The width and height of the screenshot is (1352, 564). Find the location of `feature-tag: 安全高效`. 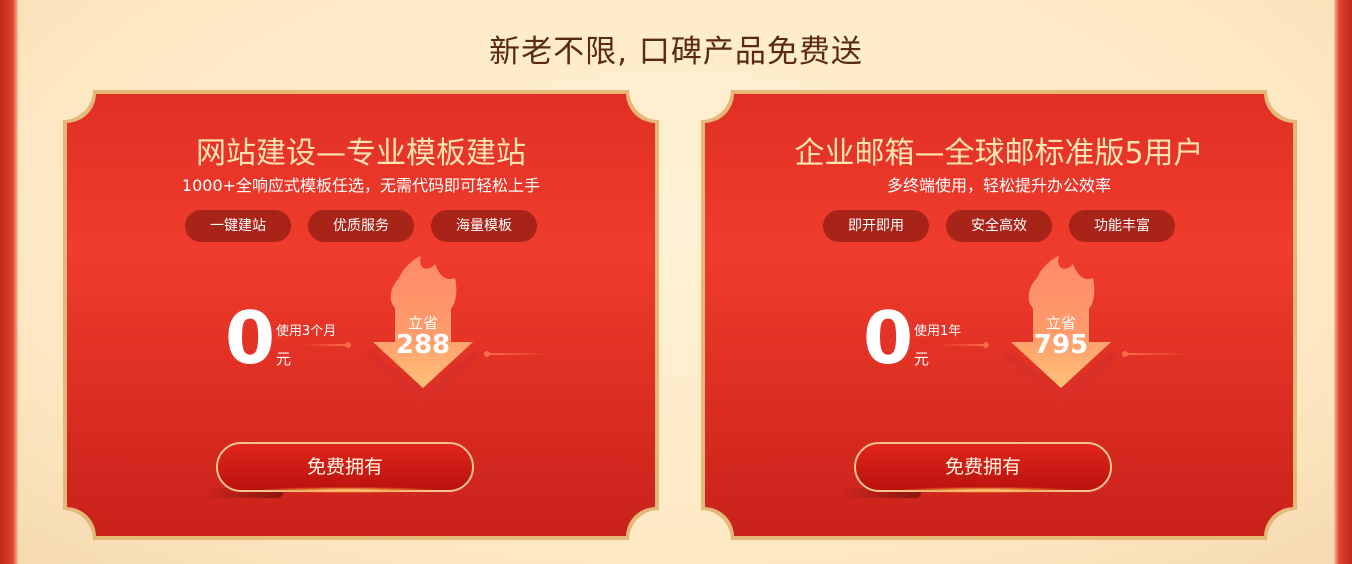

feature-tag: 安全高效 is located at coordinates (999, 226).